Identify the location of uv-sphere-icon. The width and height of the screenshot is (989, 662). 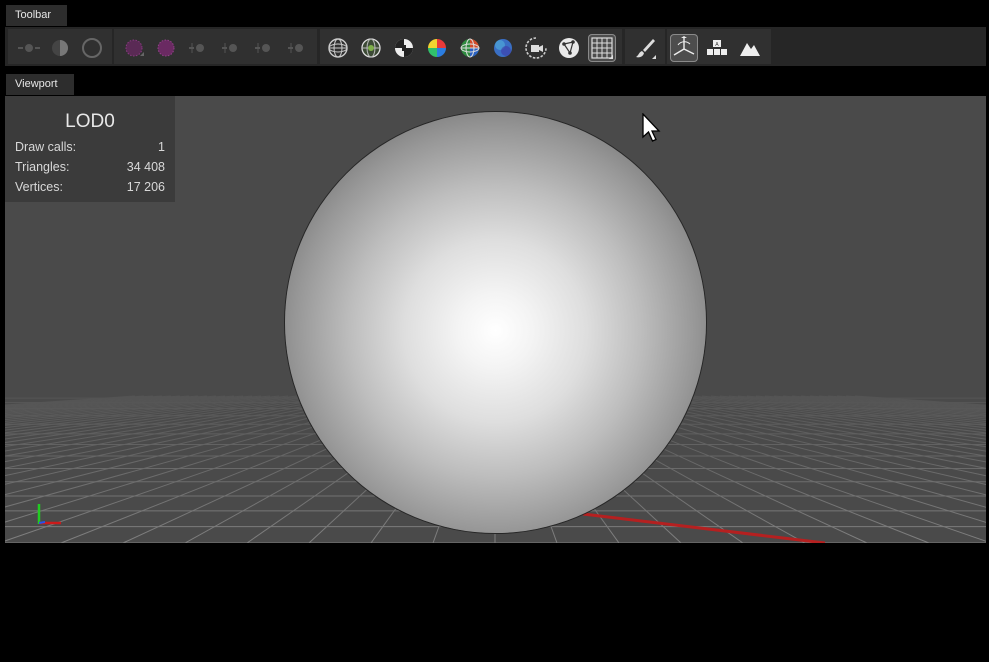
(470, 48).